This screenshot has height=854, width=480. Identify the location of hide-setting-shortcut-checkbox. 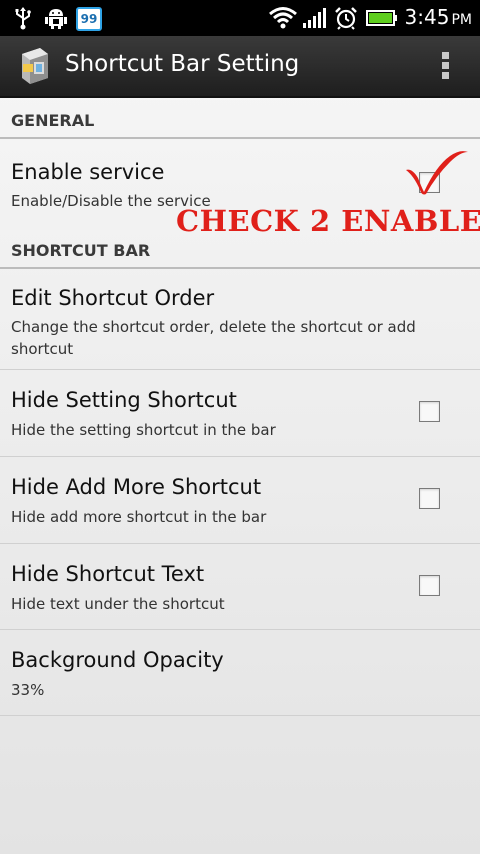
(429, 411).